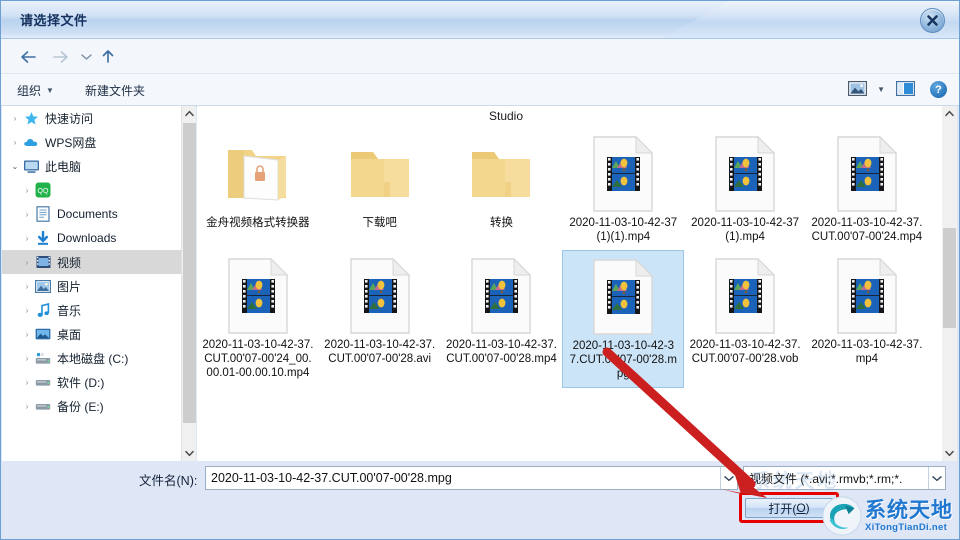  Describe the element at coordinates (69, 118) in the screenshot. I see `sidebar-item-label: 快速访问` at that location.